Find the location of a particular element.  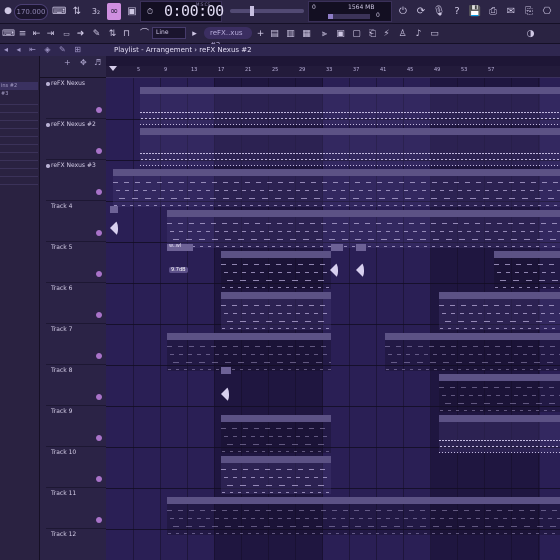

update-icon: ⟳ is located at coordinates (421, 11).